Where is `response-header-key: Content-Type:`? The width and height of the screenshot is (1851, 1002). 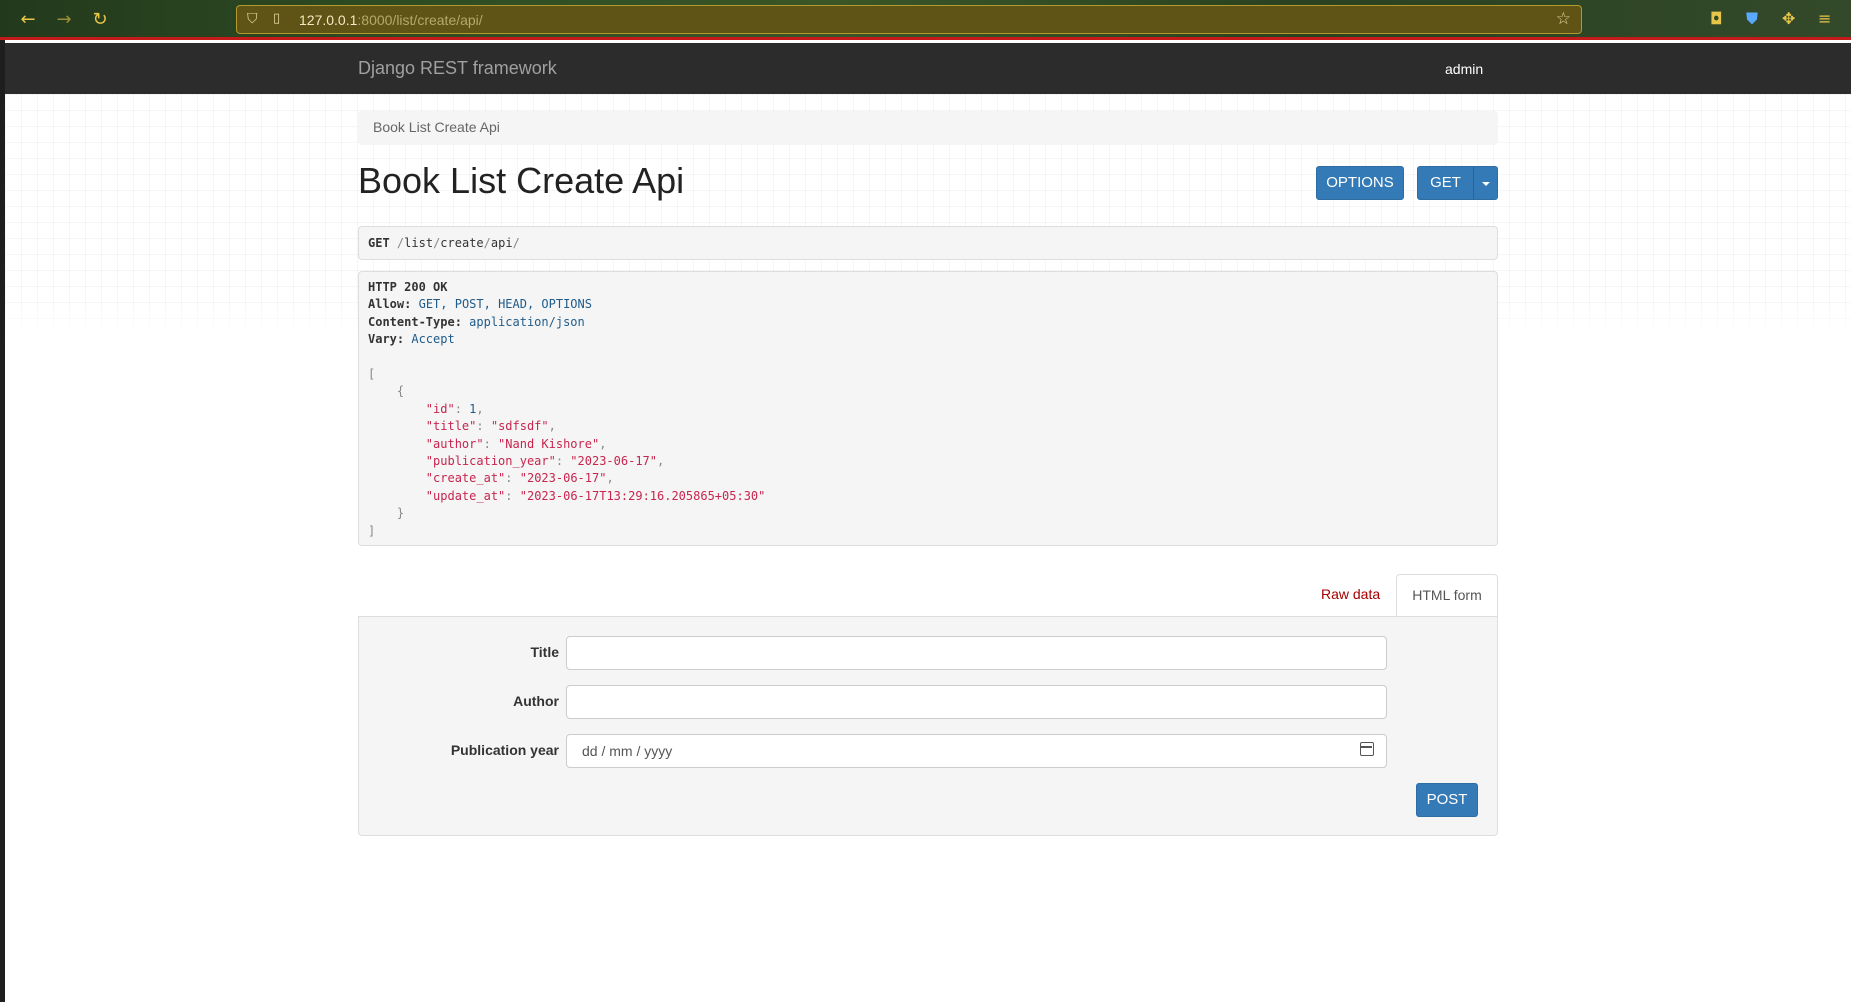 response-header-key: Content-Type: is located at coordinates (415, 321).